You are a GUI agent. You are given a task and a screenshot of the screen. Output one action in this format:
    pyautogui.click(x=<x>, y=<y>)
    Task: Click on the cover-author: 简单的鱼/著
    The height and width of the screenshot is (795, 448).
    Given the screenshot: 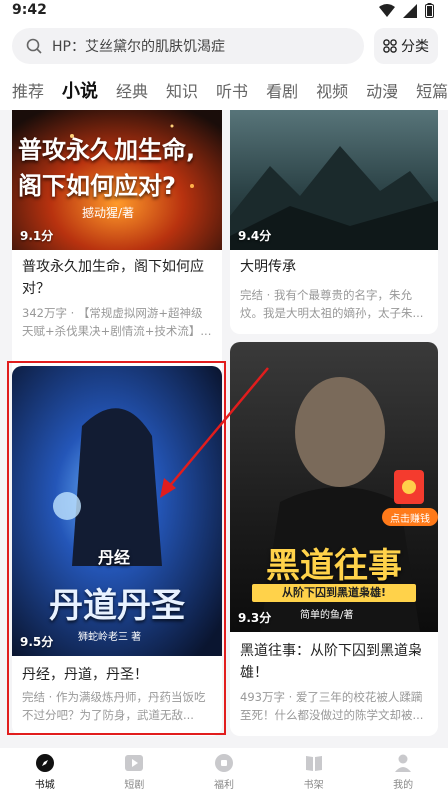 What is the action you would take?
    pyautogui.click(x=327, y=615)
    